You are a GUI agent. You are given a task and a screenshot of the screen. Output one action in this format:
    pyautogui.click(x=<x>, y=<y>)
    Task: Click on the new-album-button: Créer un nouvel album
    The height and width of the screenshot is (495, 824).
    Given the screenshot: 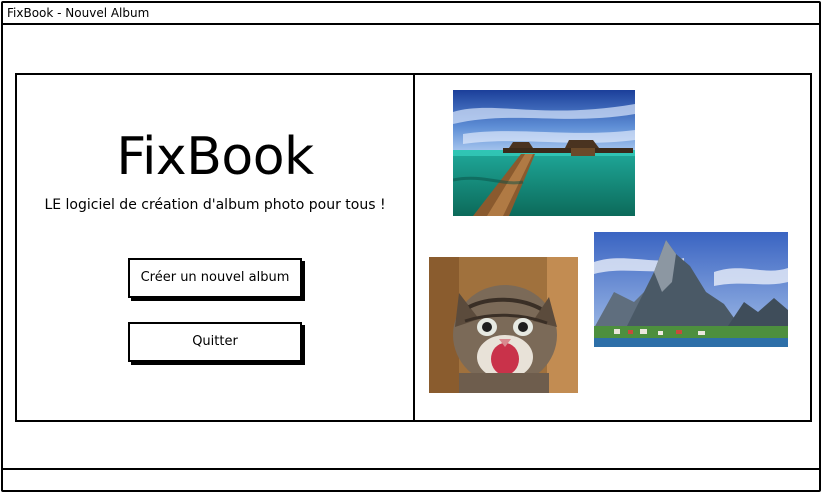 What is the action you would take?
    pyautogui.click(x=215, y=278)
    